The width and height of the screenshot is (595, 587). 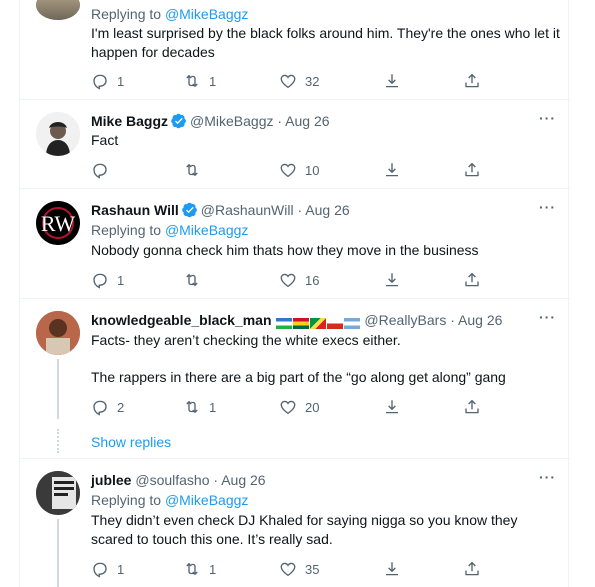 What do you see at coordinates (299, 280) in the screenshot?
I see `like-button: 16` at bounding box center [299, 280].